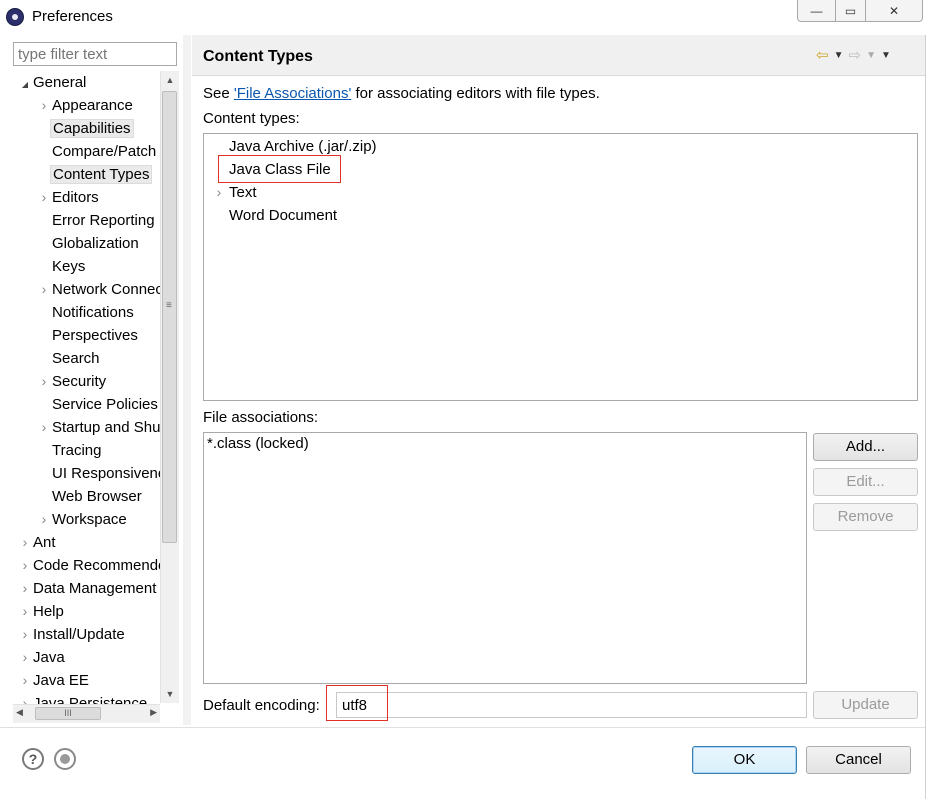 Image resolution: width=930 pixels, height=799 pixels. What do you see at coordinates (89, 335) in the screenshot?
I see `tree-item: Perspectives` at bounding box center [89, 335].